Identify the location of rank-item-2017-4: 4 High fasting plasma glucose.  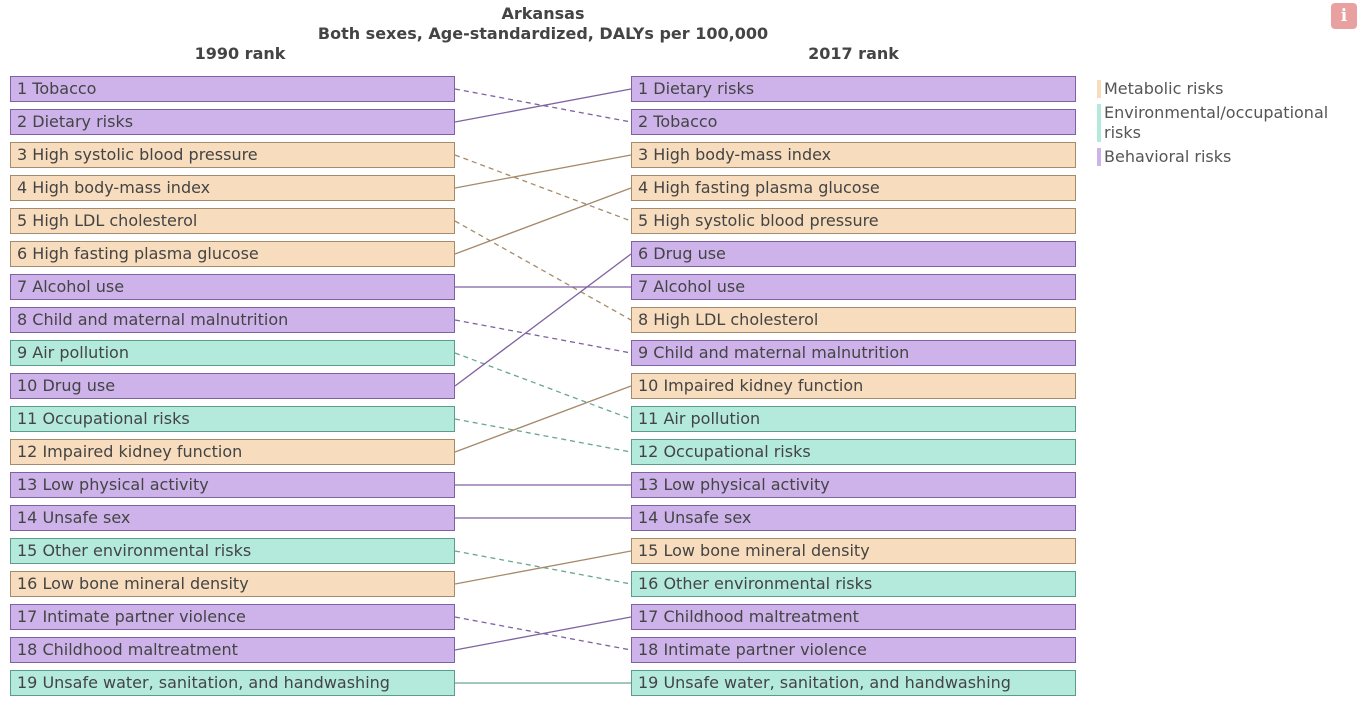
(853, 188).